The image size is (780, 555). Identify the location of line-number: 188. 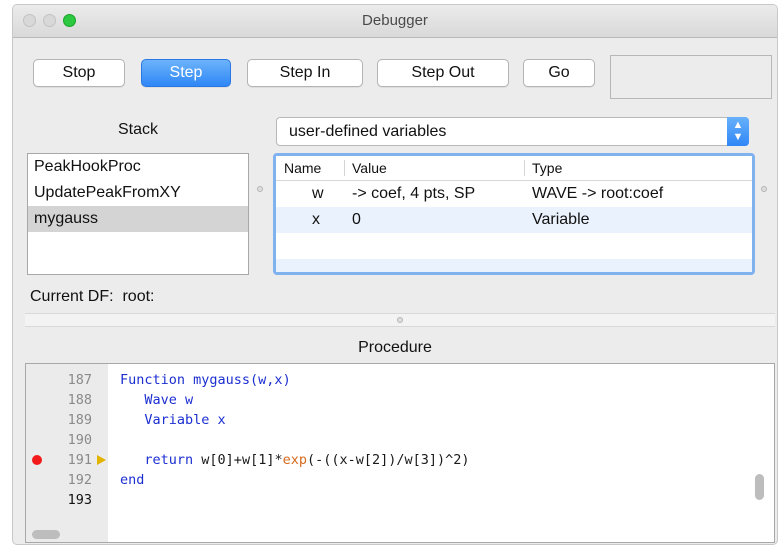
(79, 400).